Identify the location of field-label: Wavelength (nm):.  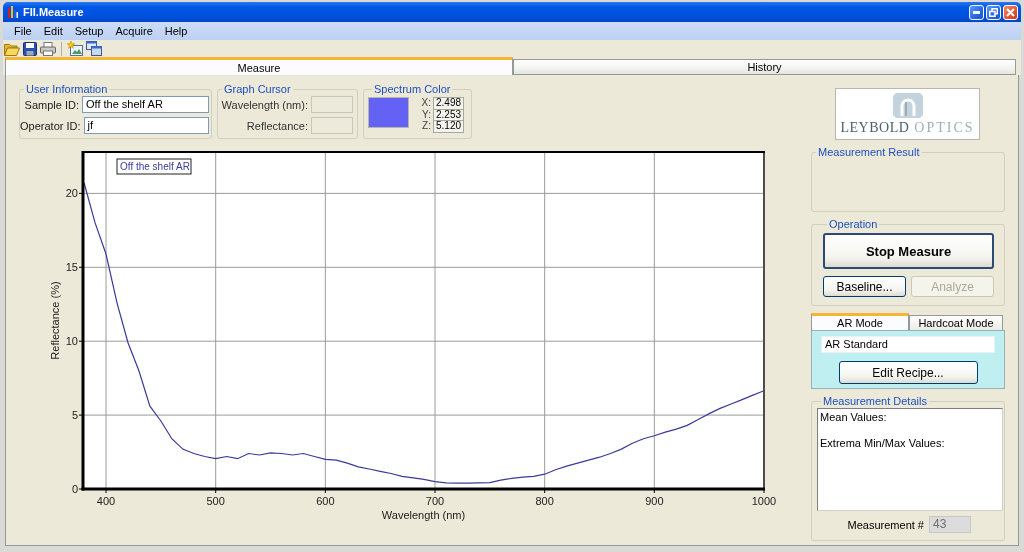
(264, 104).